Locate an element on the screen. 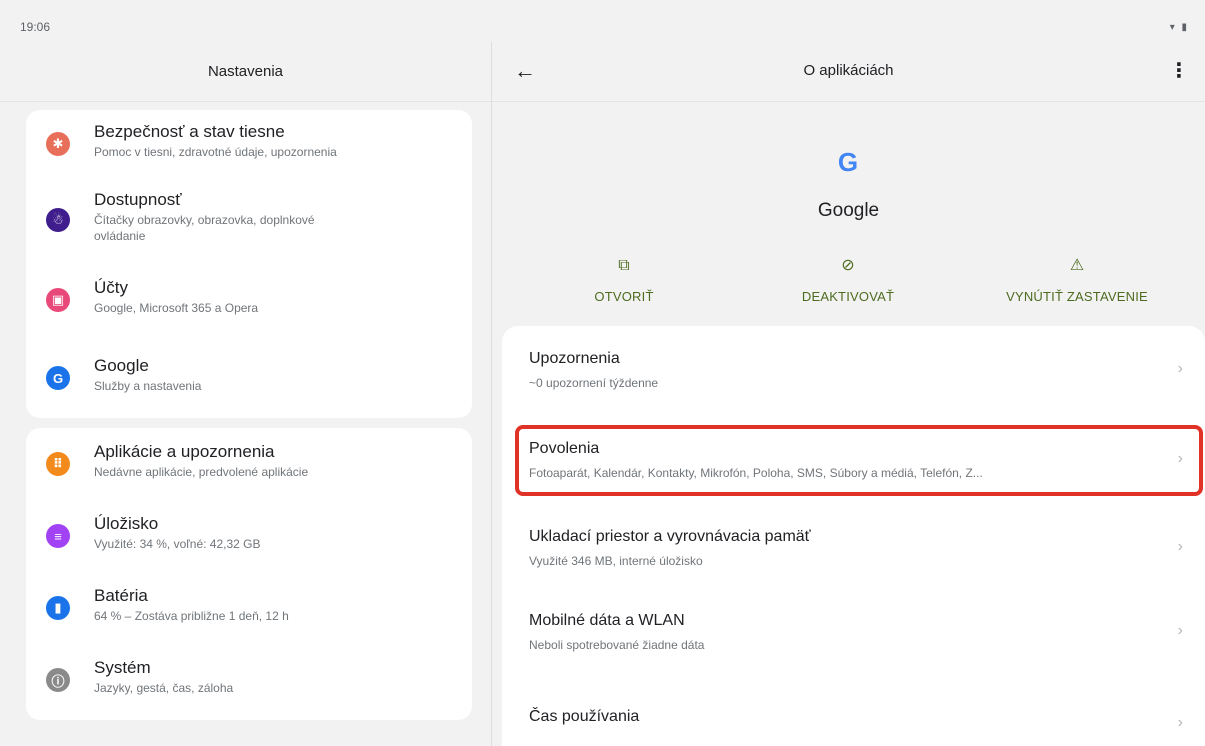 This screenshot has height=746, width=1205. row-title: Čas používania is located at coordinates (584, 716).